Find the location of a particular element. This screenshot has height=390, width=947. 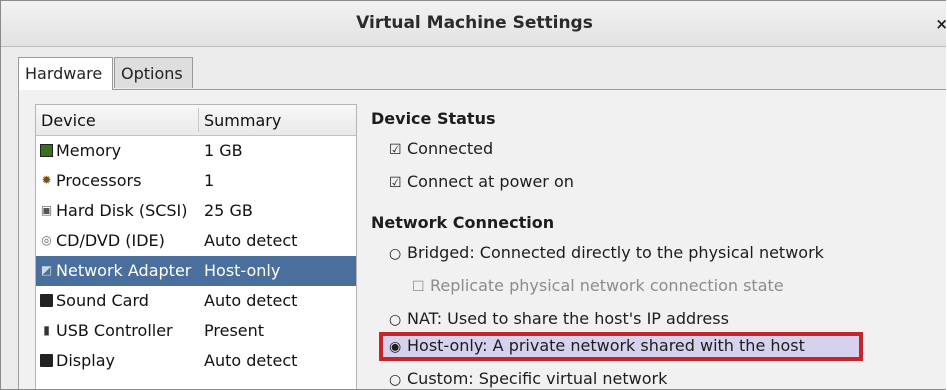

device-name: Sound Card is located at coordinates (102, 300).